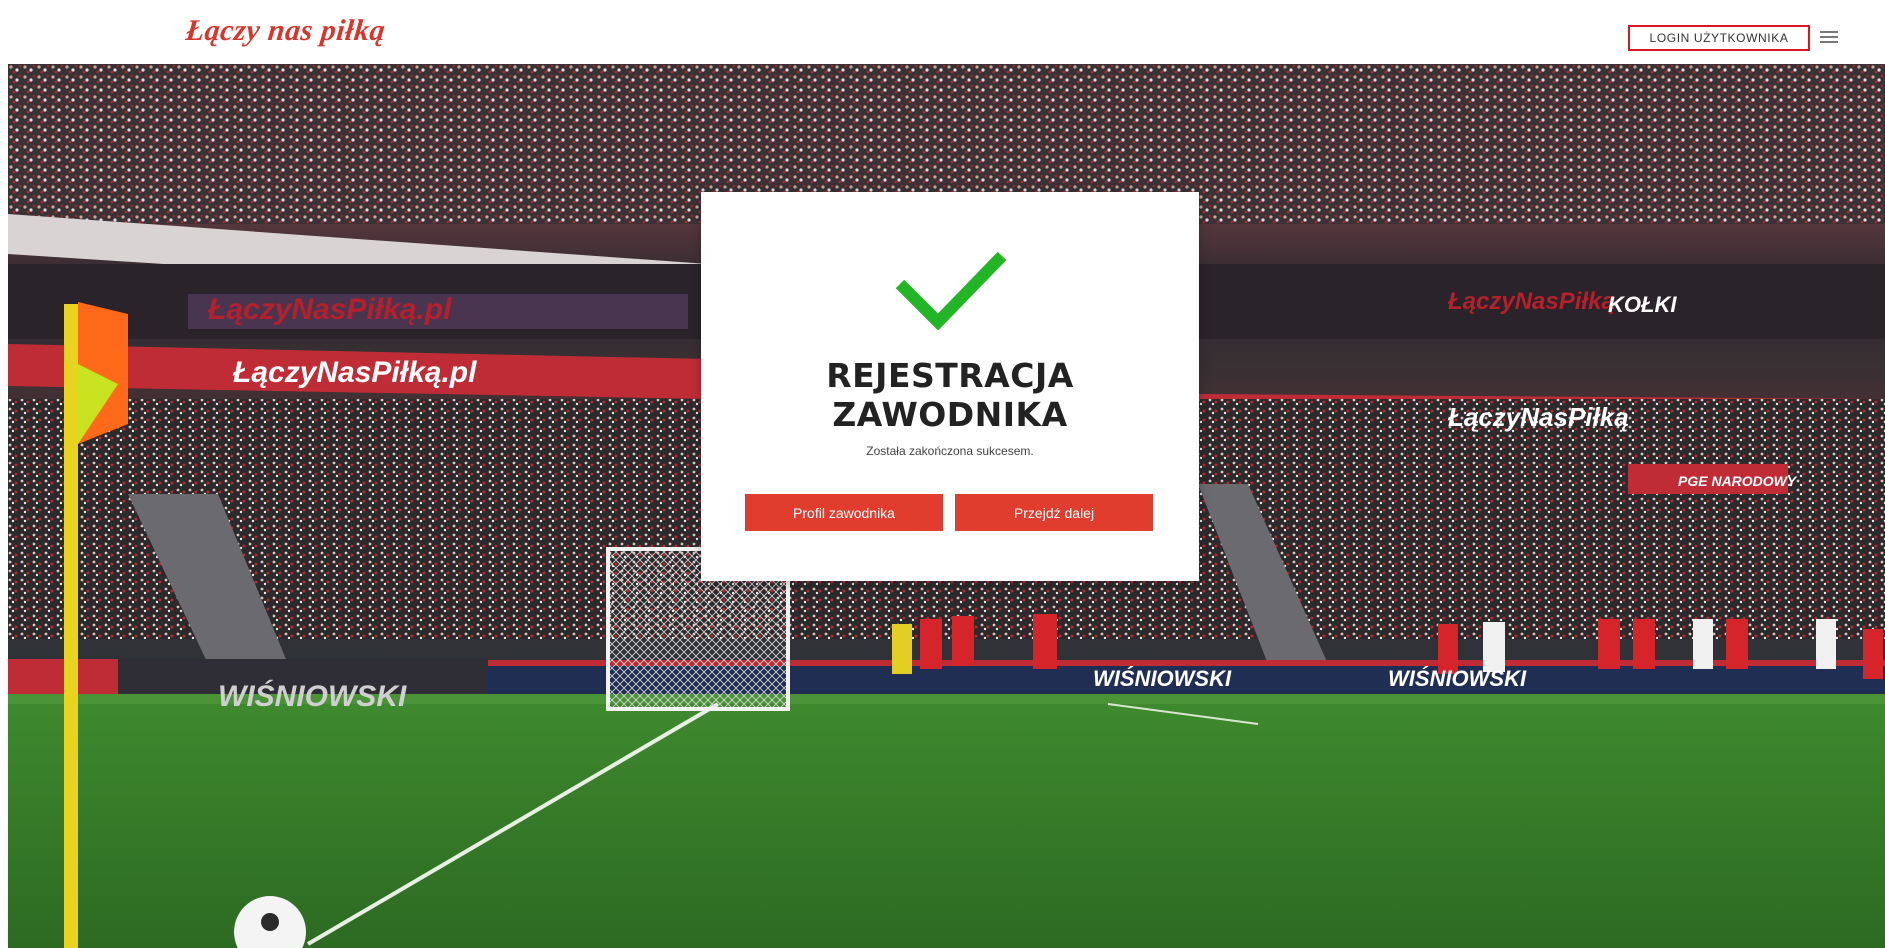 The image size is (1885, 948). I want to click on banner-text-pge: PGE NARODOWY, so click(1738, 481).